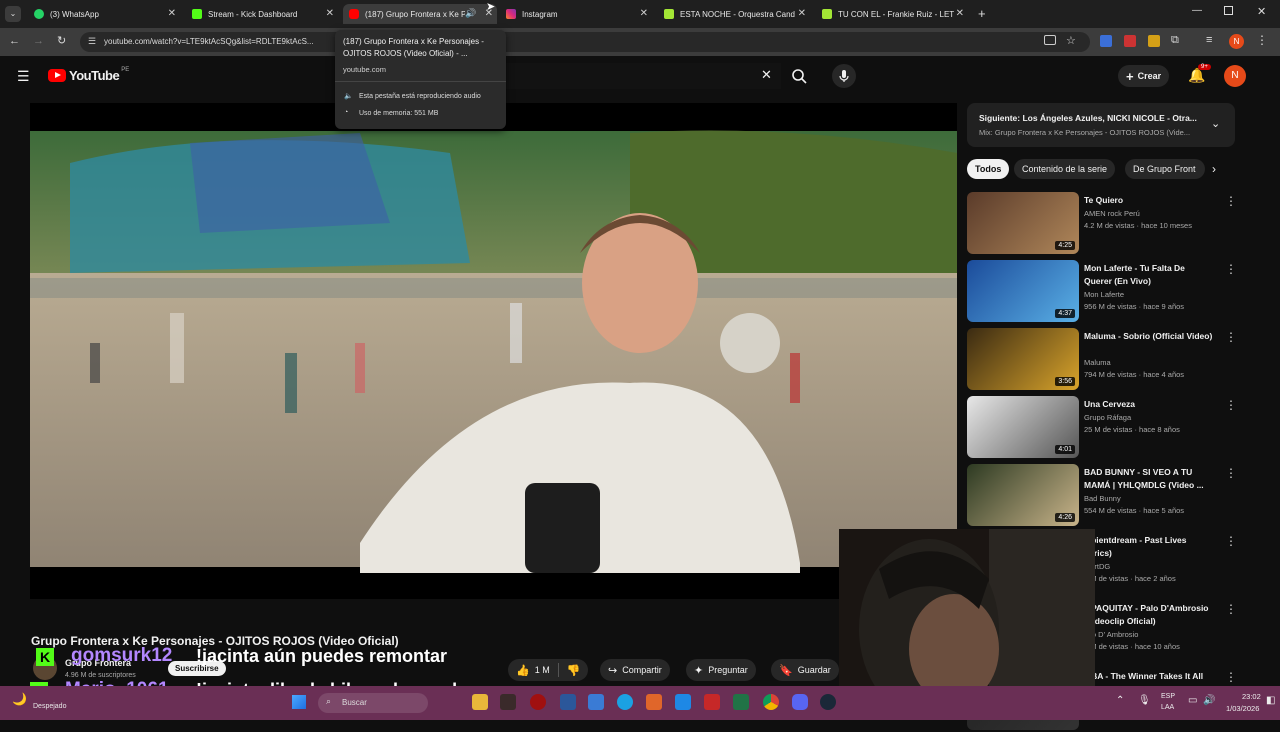 This screenshot has height=732, width=1280. Describe the element at coordinates (1144, 700) in the screenshot. I see `tray-mic-icon: 🎙` at that location.